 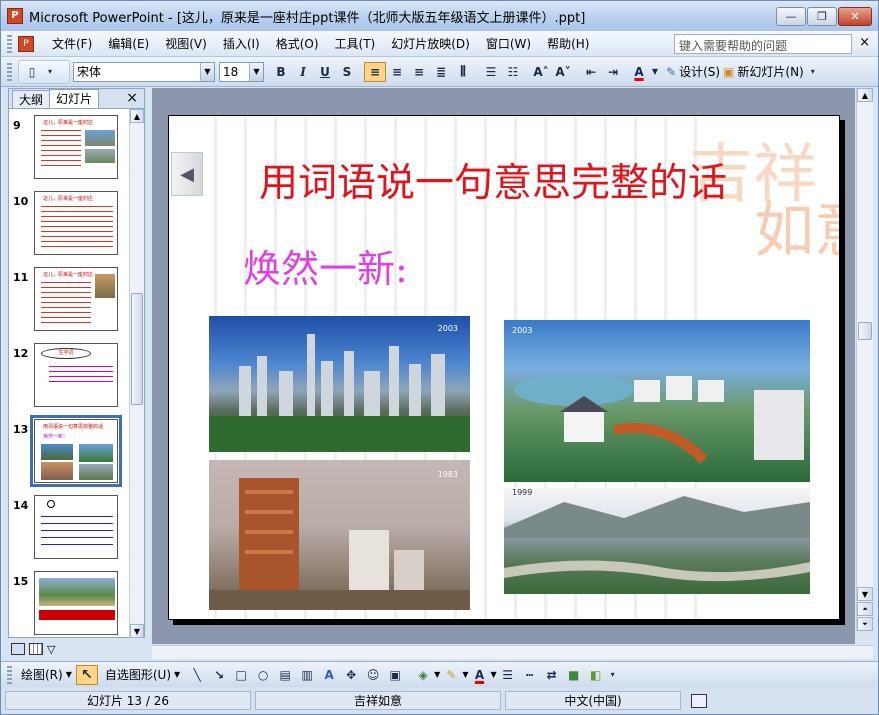 I want to click on photo-villa-2003: 2003, so click(x=657, y=401).